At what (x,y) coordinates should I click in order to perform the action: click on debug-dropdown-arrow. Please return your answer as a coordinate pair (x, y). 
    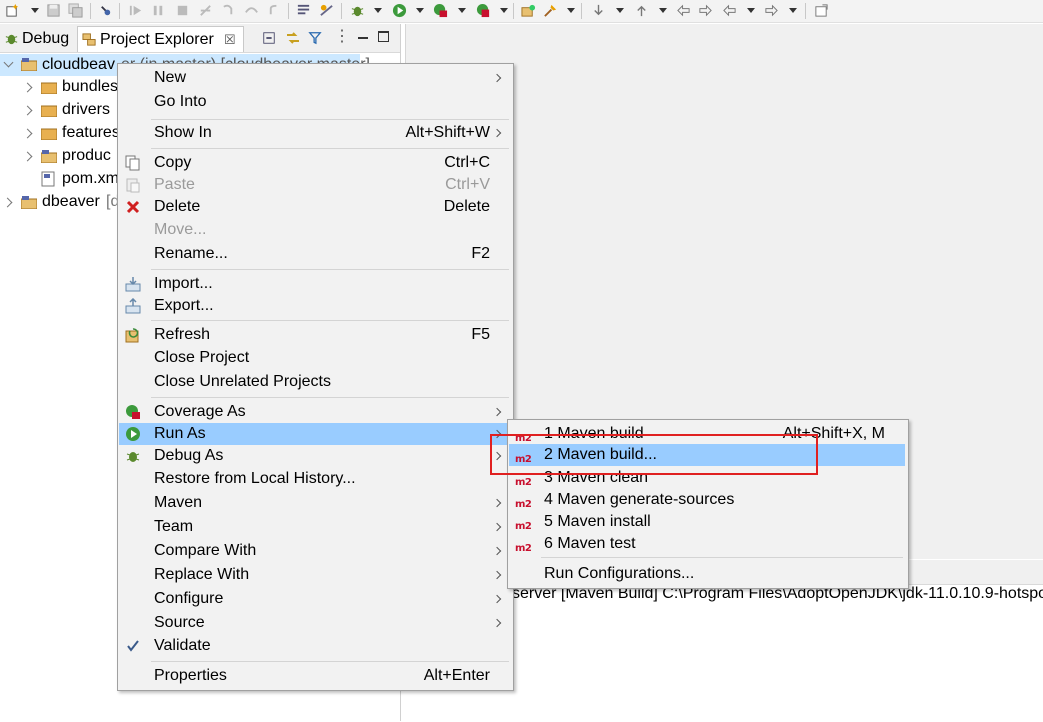
    Looking at the image, I should click on (378, 10).